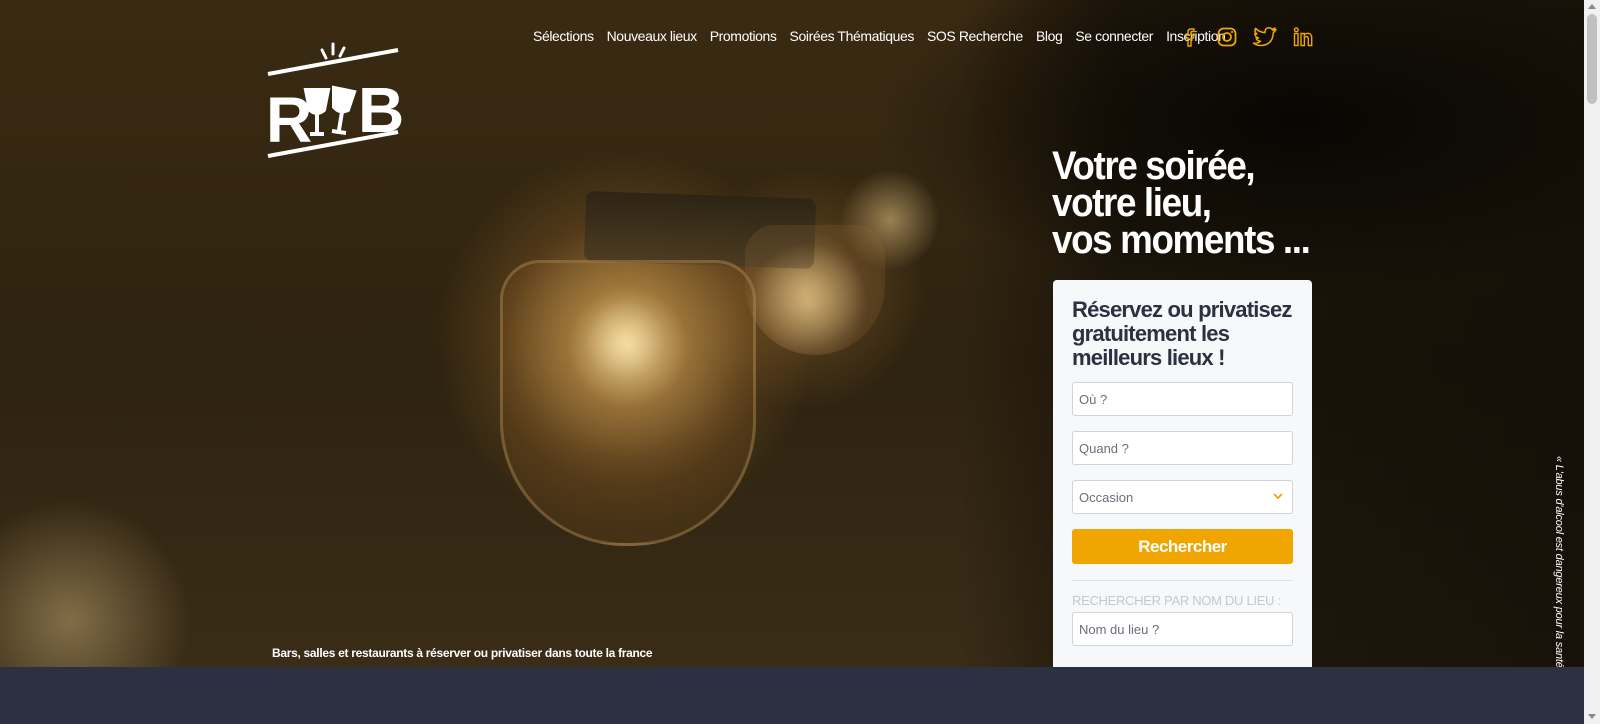 This screenshot has width=1600, height=724. I want to click on venue-name-input: Nom du lieu ?, so click(1182, 629).